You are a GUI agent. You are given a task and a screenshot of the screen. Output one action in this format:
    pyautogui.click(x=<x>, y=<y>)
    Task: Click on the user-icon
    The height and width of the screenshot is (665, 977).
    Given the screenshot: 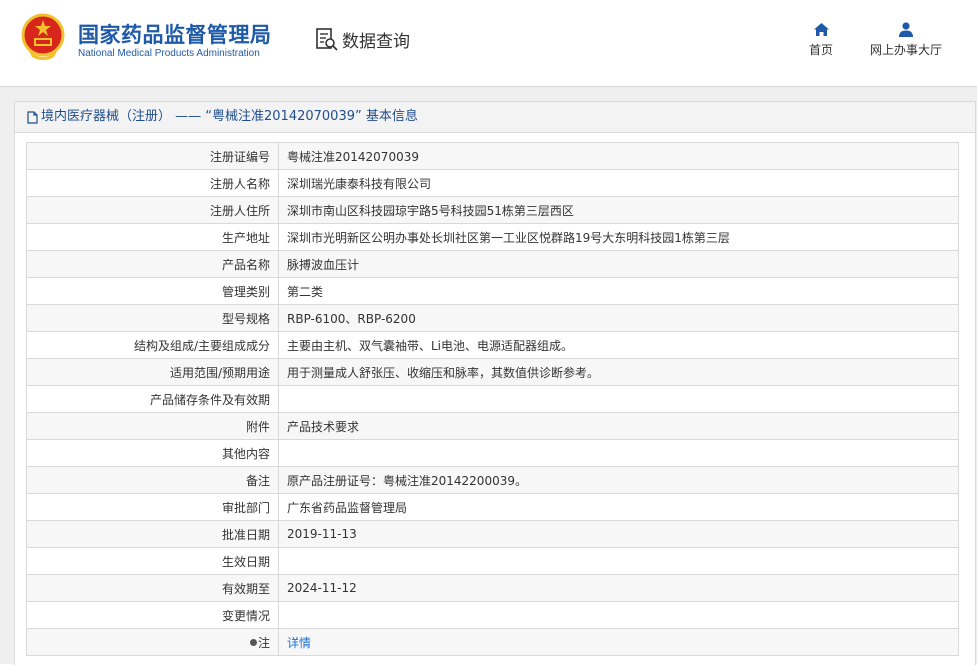 What is the action you would take?
    pyautogui.click(x=906, y=29)
    